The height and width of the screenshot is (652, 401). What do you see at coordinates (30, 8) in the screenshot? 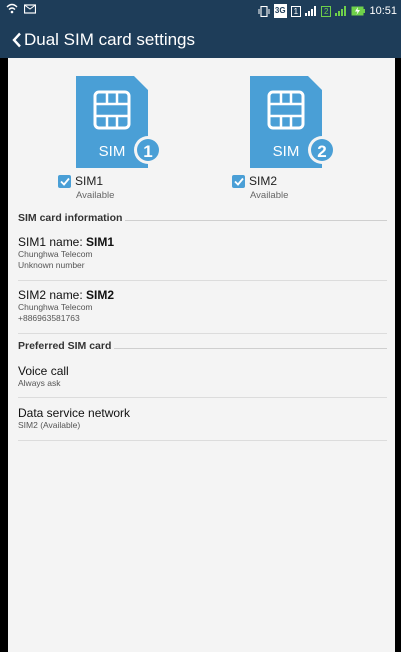
I see `message-icon` at bounding box center [30, 8].